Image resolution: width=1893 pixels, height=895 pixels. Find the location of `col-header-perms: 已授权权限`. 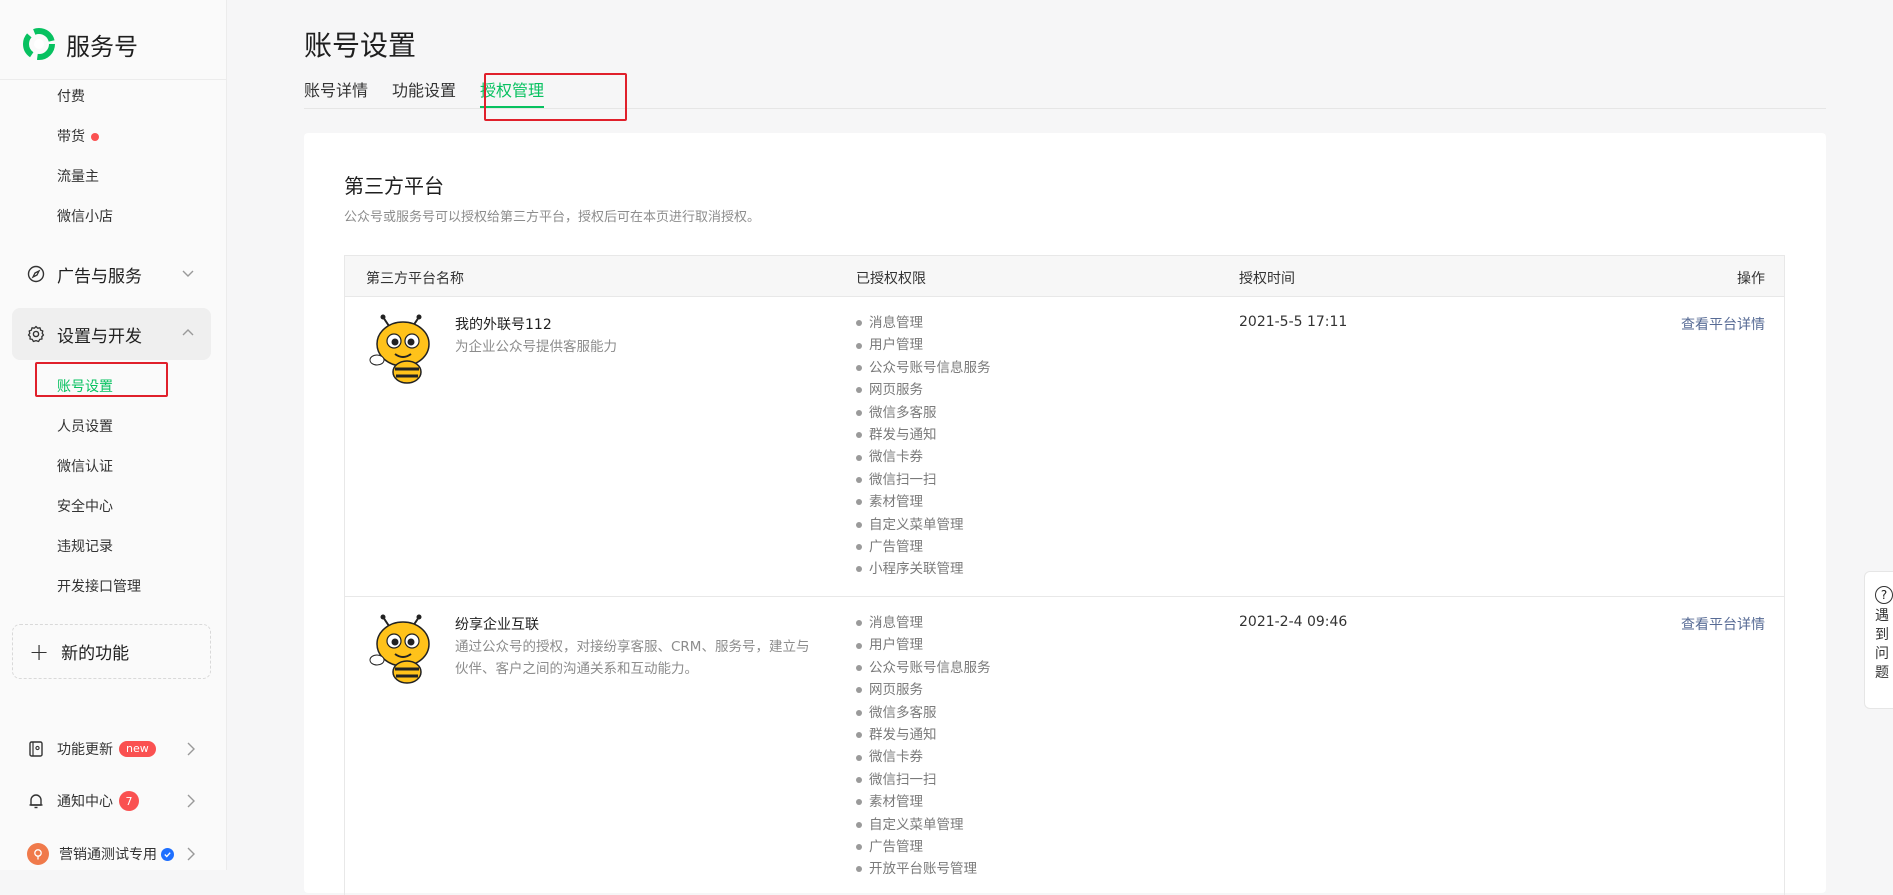

col-header-perms: 已授权权限 is located at coordinates (891, 279).